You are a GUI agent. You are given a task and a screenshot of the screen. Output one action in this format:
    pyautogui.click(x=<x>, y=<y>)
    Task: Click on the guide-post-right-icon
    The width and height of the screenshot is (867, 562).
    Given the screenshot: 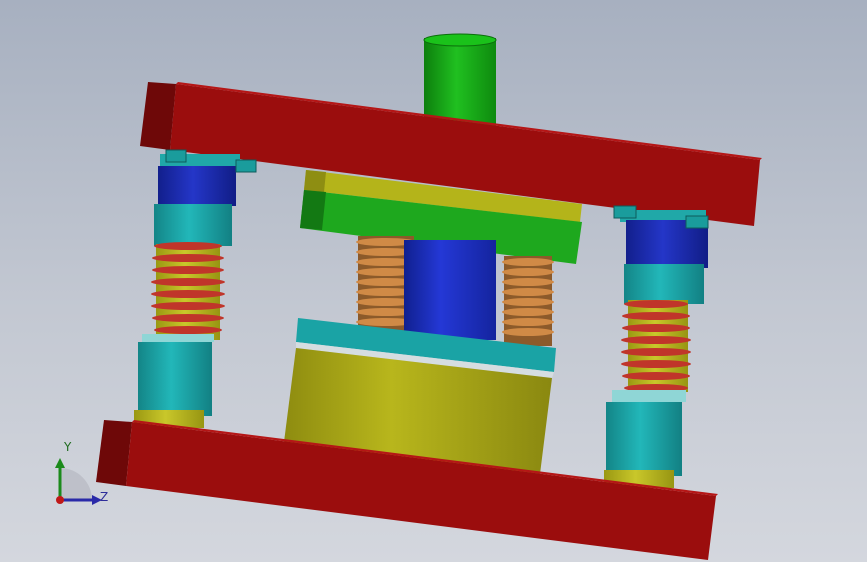 What is the action you would take?
    pyautogui.click(x=656, y=346)
    